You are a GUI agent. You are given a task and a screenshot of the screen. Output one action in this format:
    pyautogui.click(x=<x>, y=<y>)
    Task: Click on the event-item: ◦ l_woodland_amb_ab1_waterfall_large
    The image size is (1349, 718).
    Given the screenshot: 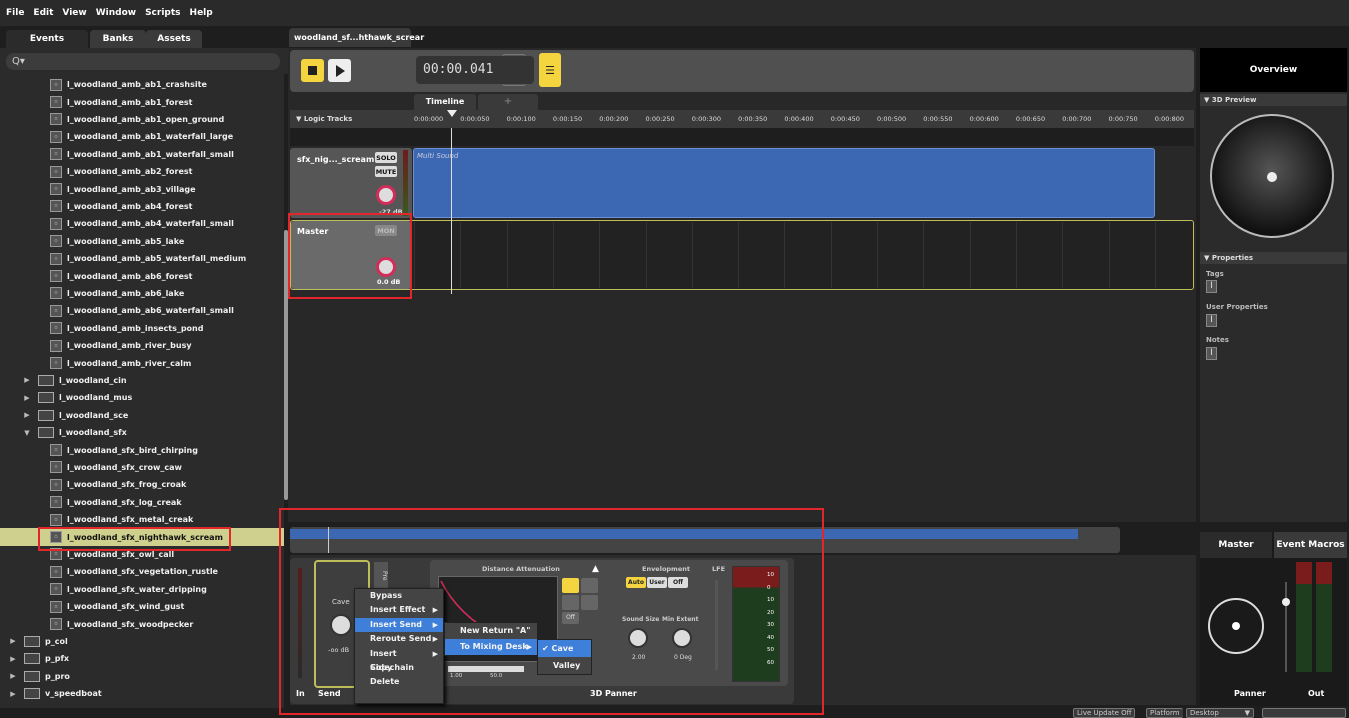 What is the action you would take?
    pyautogui.click(x=142, y=136)
    